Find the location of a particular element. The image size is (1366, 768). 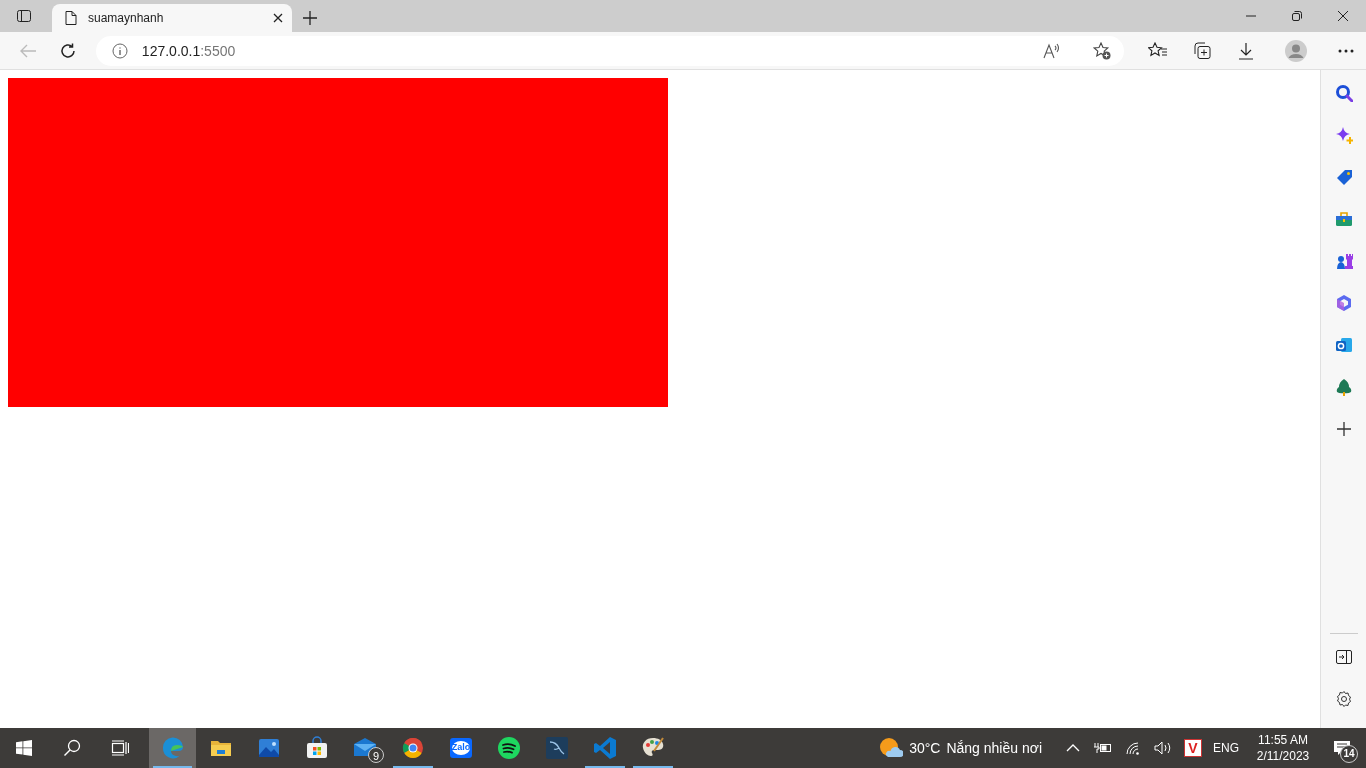

task-view-icon is located at coordinates (120, 748).